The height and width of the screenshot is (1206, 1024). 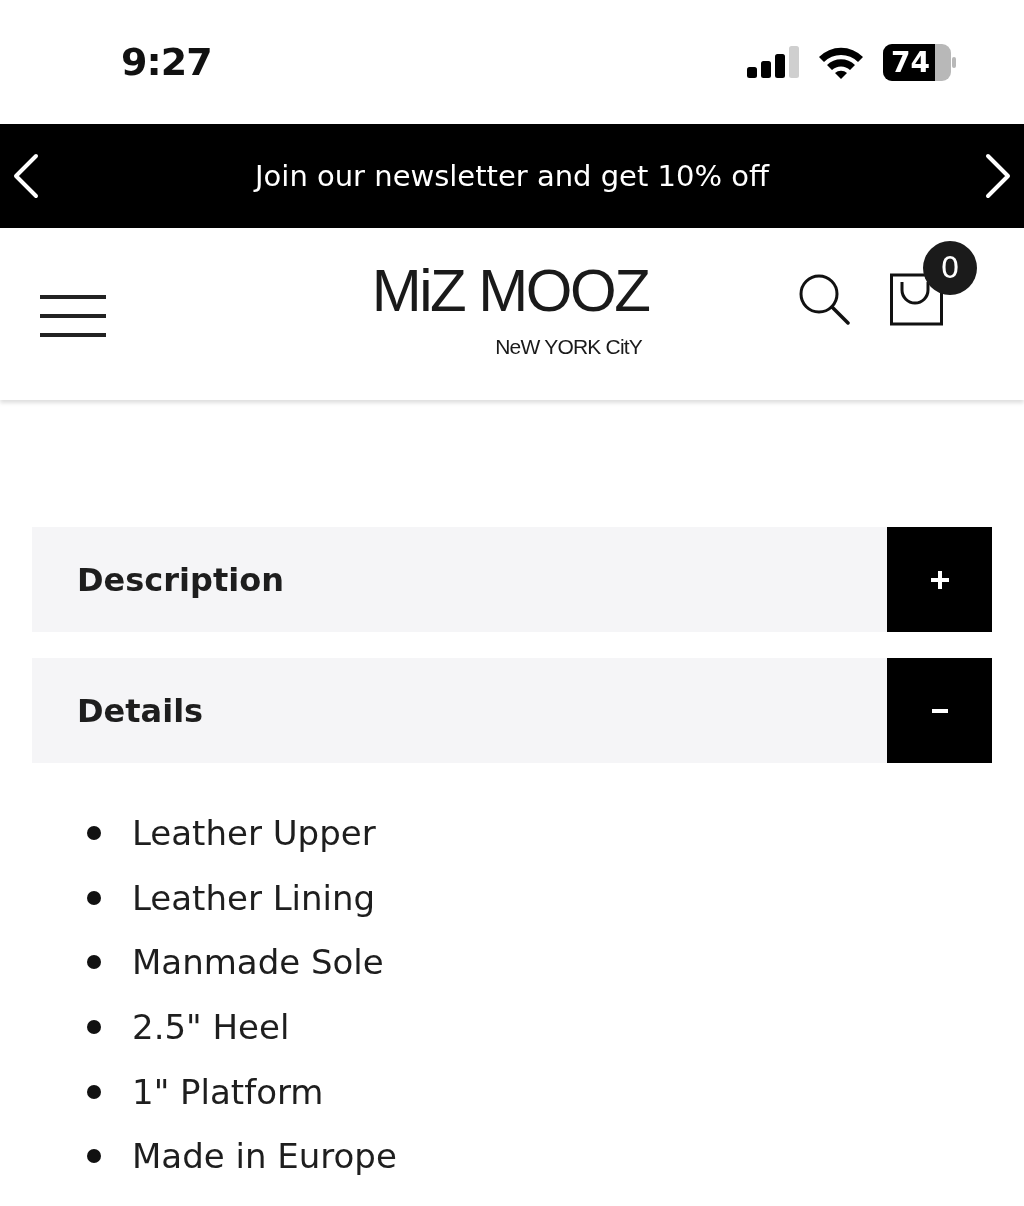 I want to click on battery-icon, so click(x=919, y=62).